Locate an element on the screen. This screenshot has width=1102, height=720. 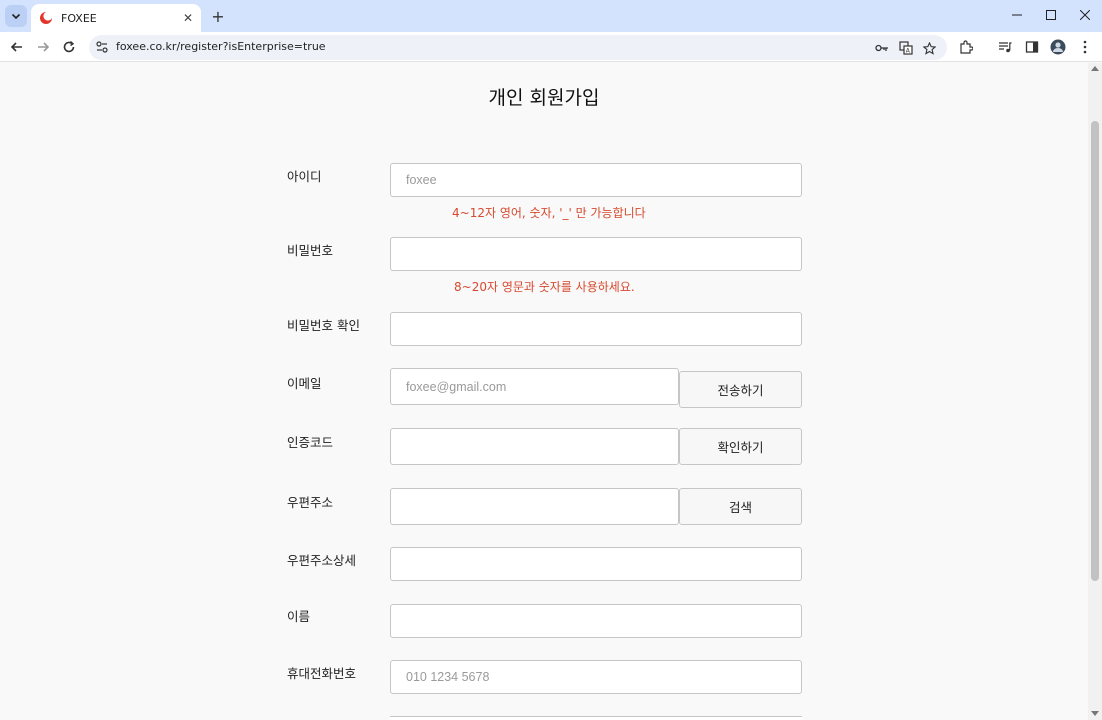
phone-label: 휴대전화번호 is located at coordinates (322, 673).